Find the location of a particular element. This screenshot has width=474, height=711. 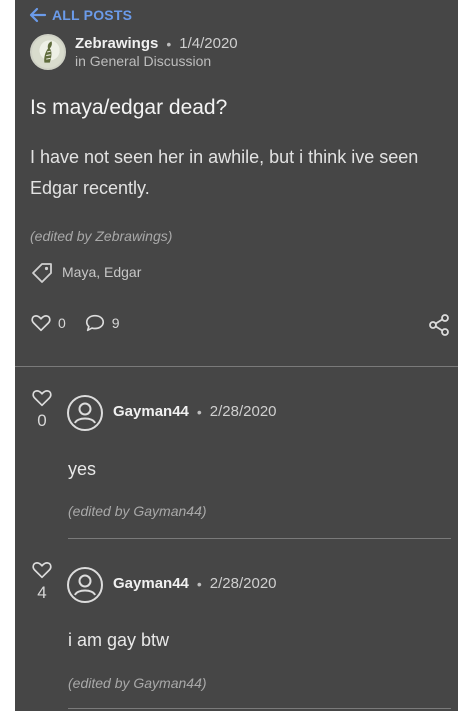

post-like-count: 0 is located at coordinates (62, 323).